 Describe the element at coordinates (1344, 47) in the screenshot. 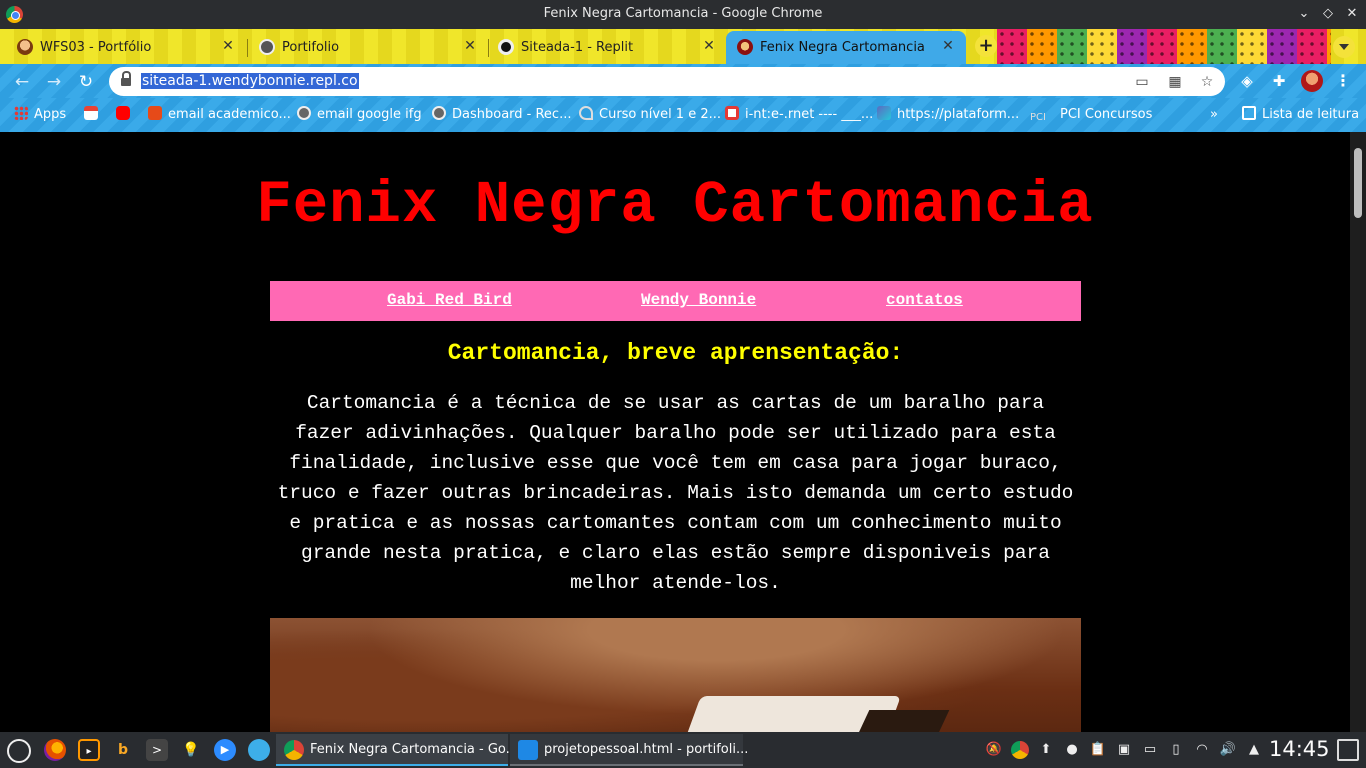

I see `tab-search-icon` at that location.